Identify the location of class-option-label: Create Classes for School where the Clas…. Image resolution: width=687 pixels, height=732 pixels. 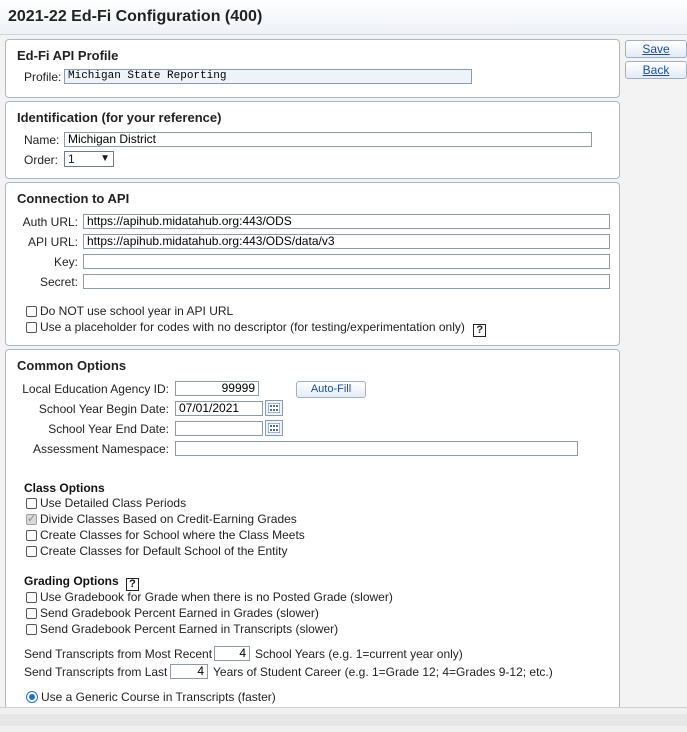
(172, 535).